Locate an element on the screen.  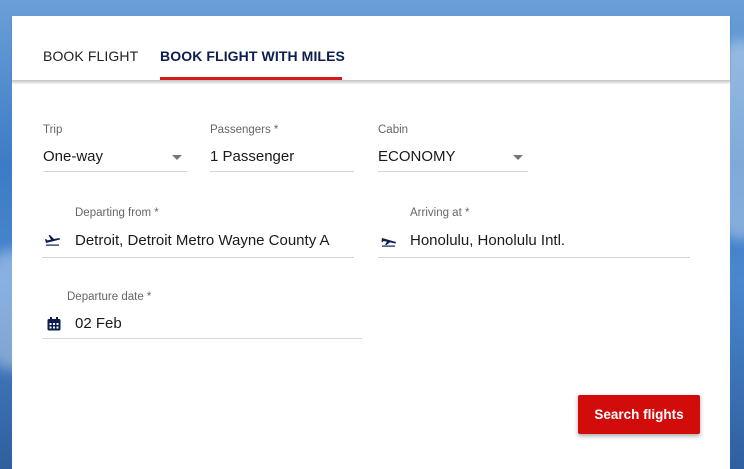
passengers-field: Passengers * 1 Passenger is located at coordinates (282, 149).